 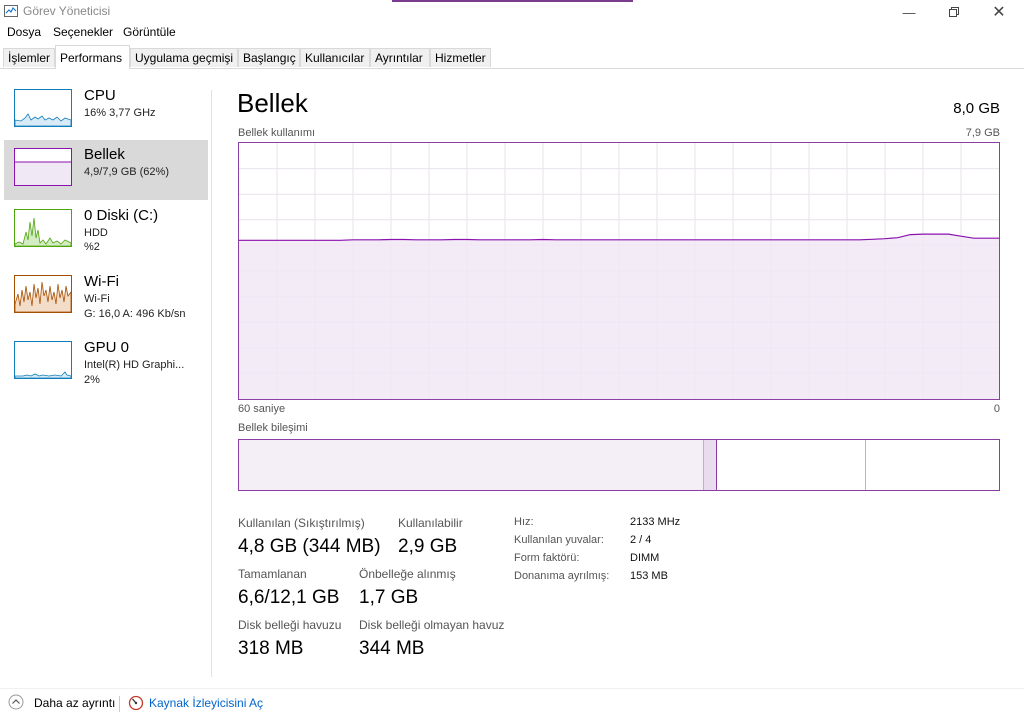 I want to click on close-icon: ✕, so click(x=999, y=12).